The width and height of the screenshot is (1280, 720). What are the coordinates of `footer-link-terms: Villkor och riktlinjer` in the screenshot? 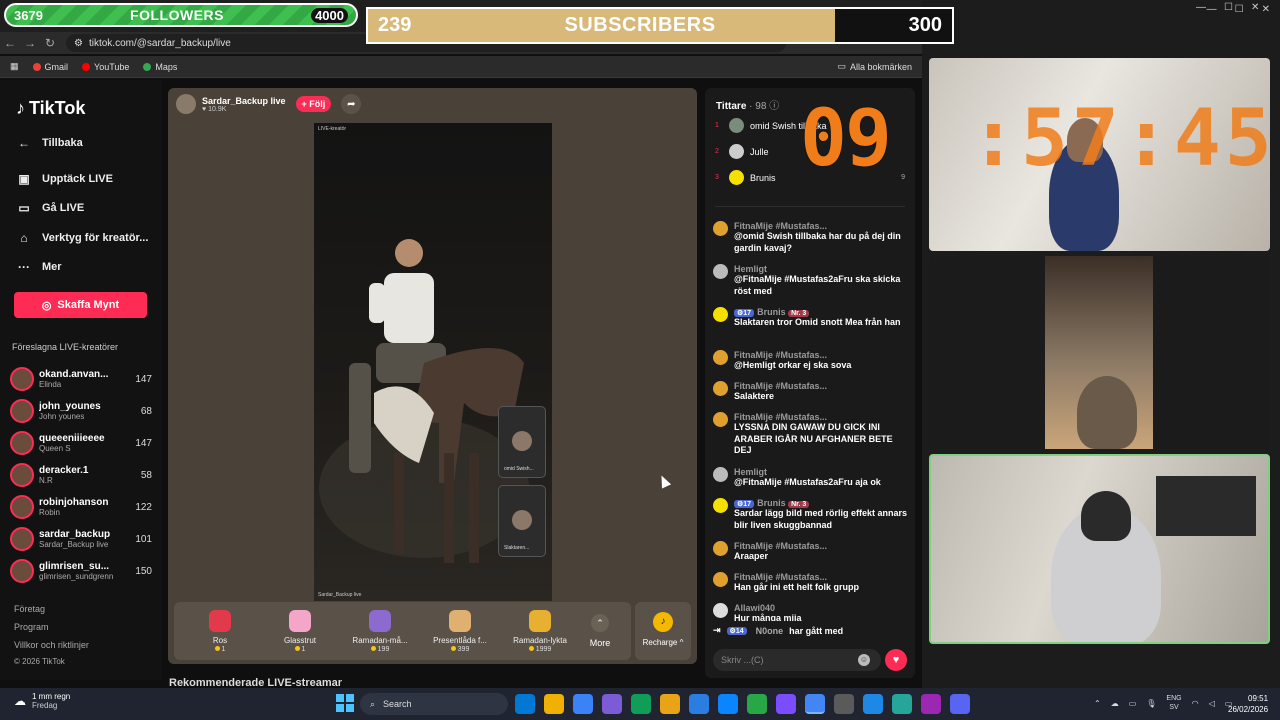 It's located at (51, 645).